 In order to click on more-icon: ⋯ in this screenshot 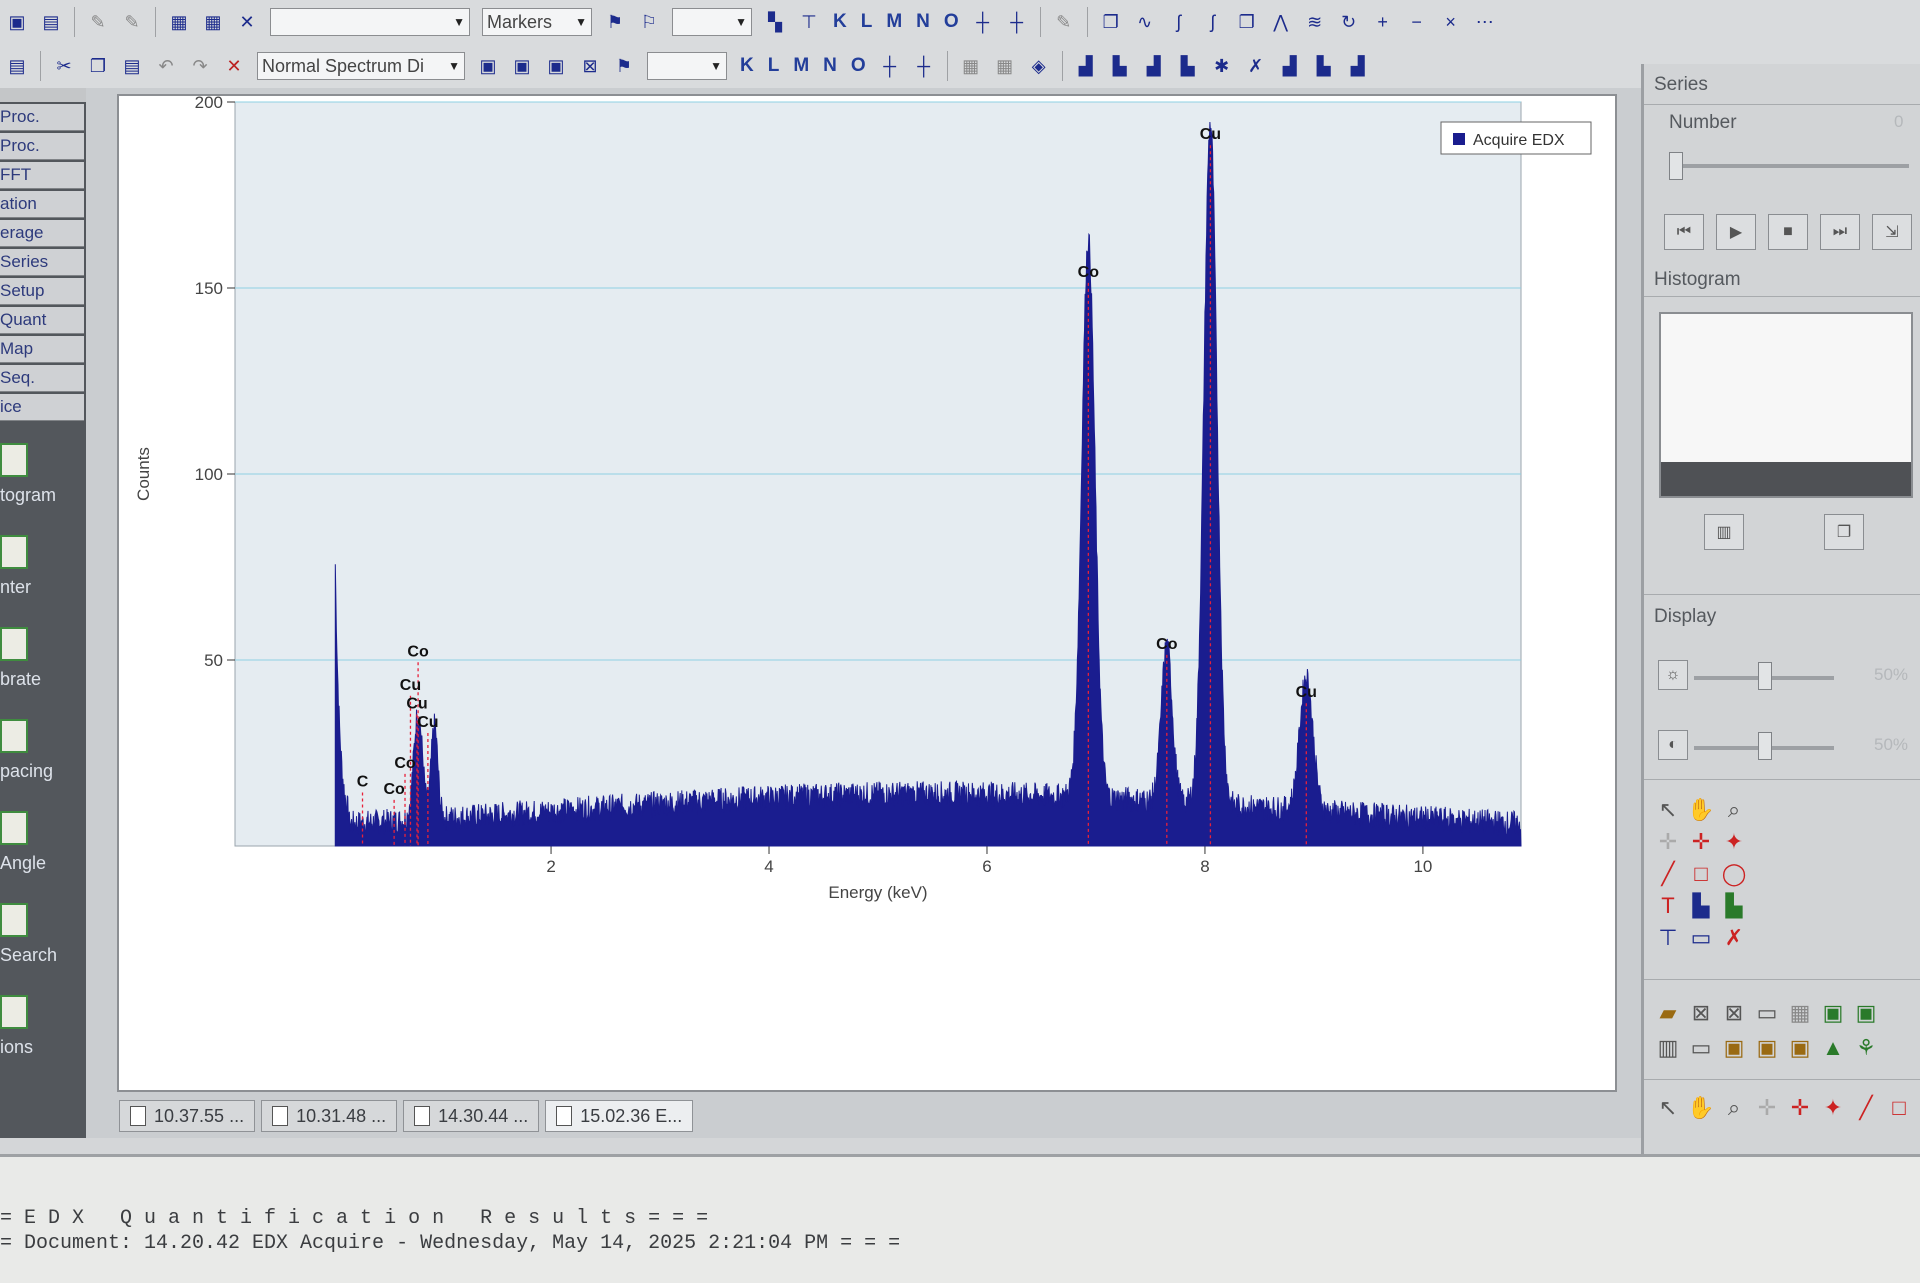, I will do `click(1485, 22)`.